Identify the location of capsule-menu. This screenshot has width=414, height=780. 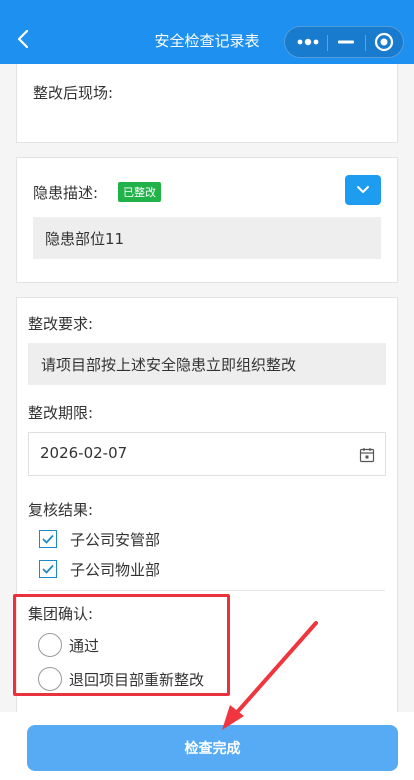
(344, 42).